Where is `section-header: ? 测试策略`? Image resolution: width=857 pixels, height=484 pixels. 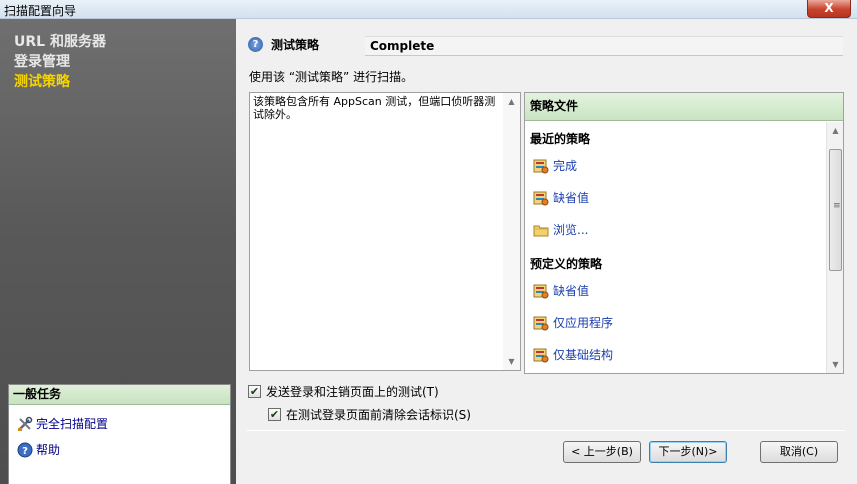 section-header: ? 测试策略 is located at coordinates (283, 44).